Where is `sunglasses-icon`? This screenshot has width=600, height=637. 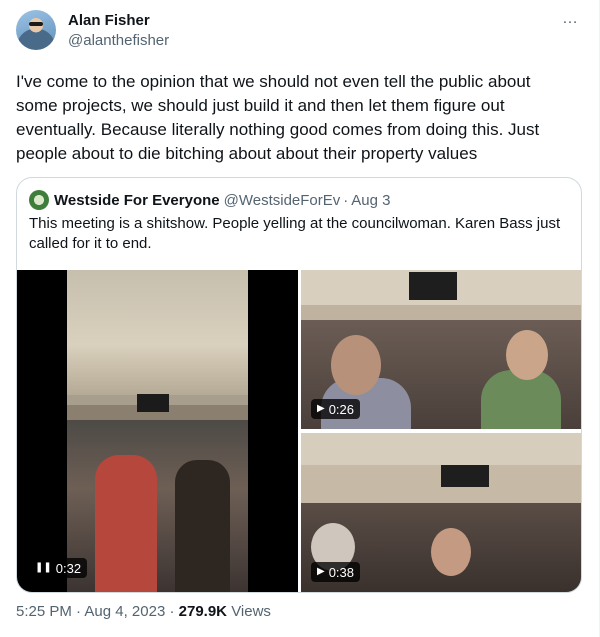 sunglasses-icon is located at coordinates (36, 24).